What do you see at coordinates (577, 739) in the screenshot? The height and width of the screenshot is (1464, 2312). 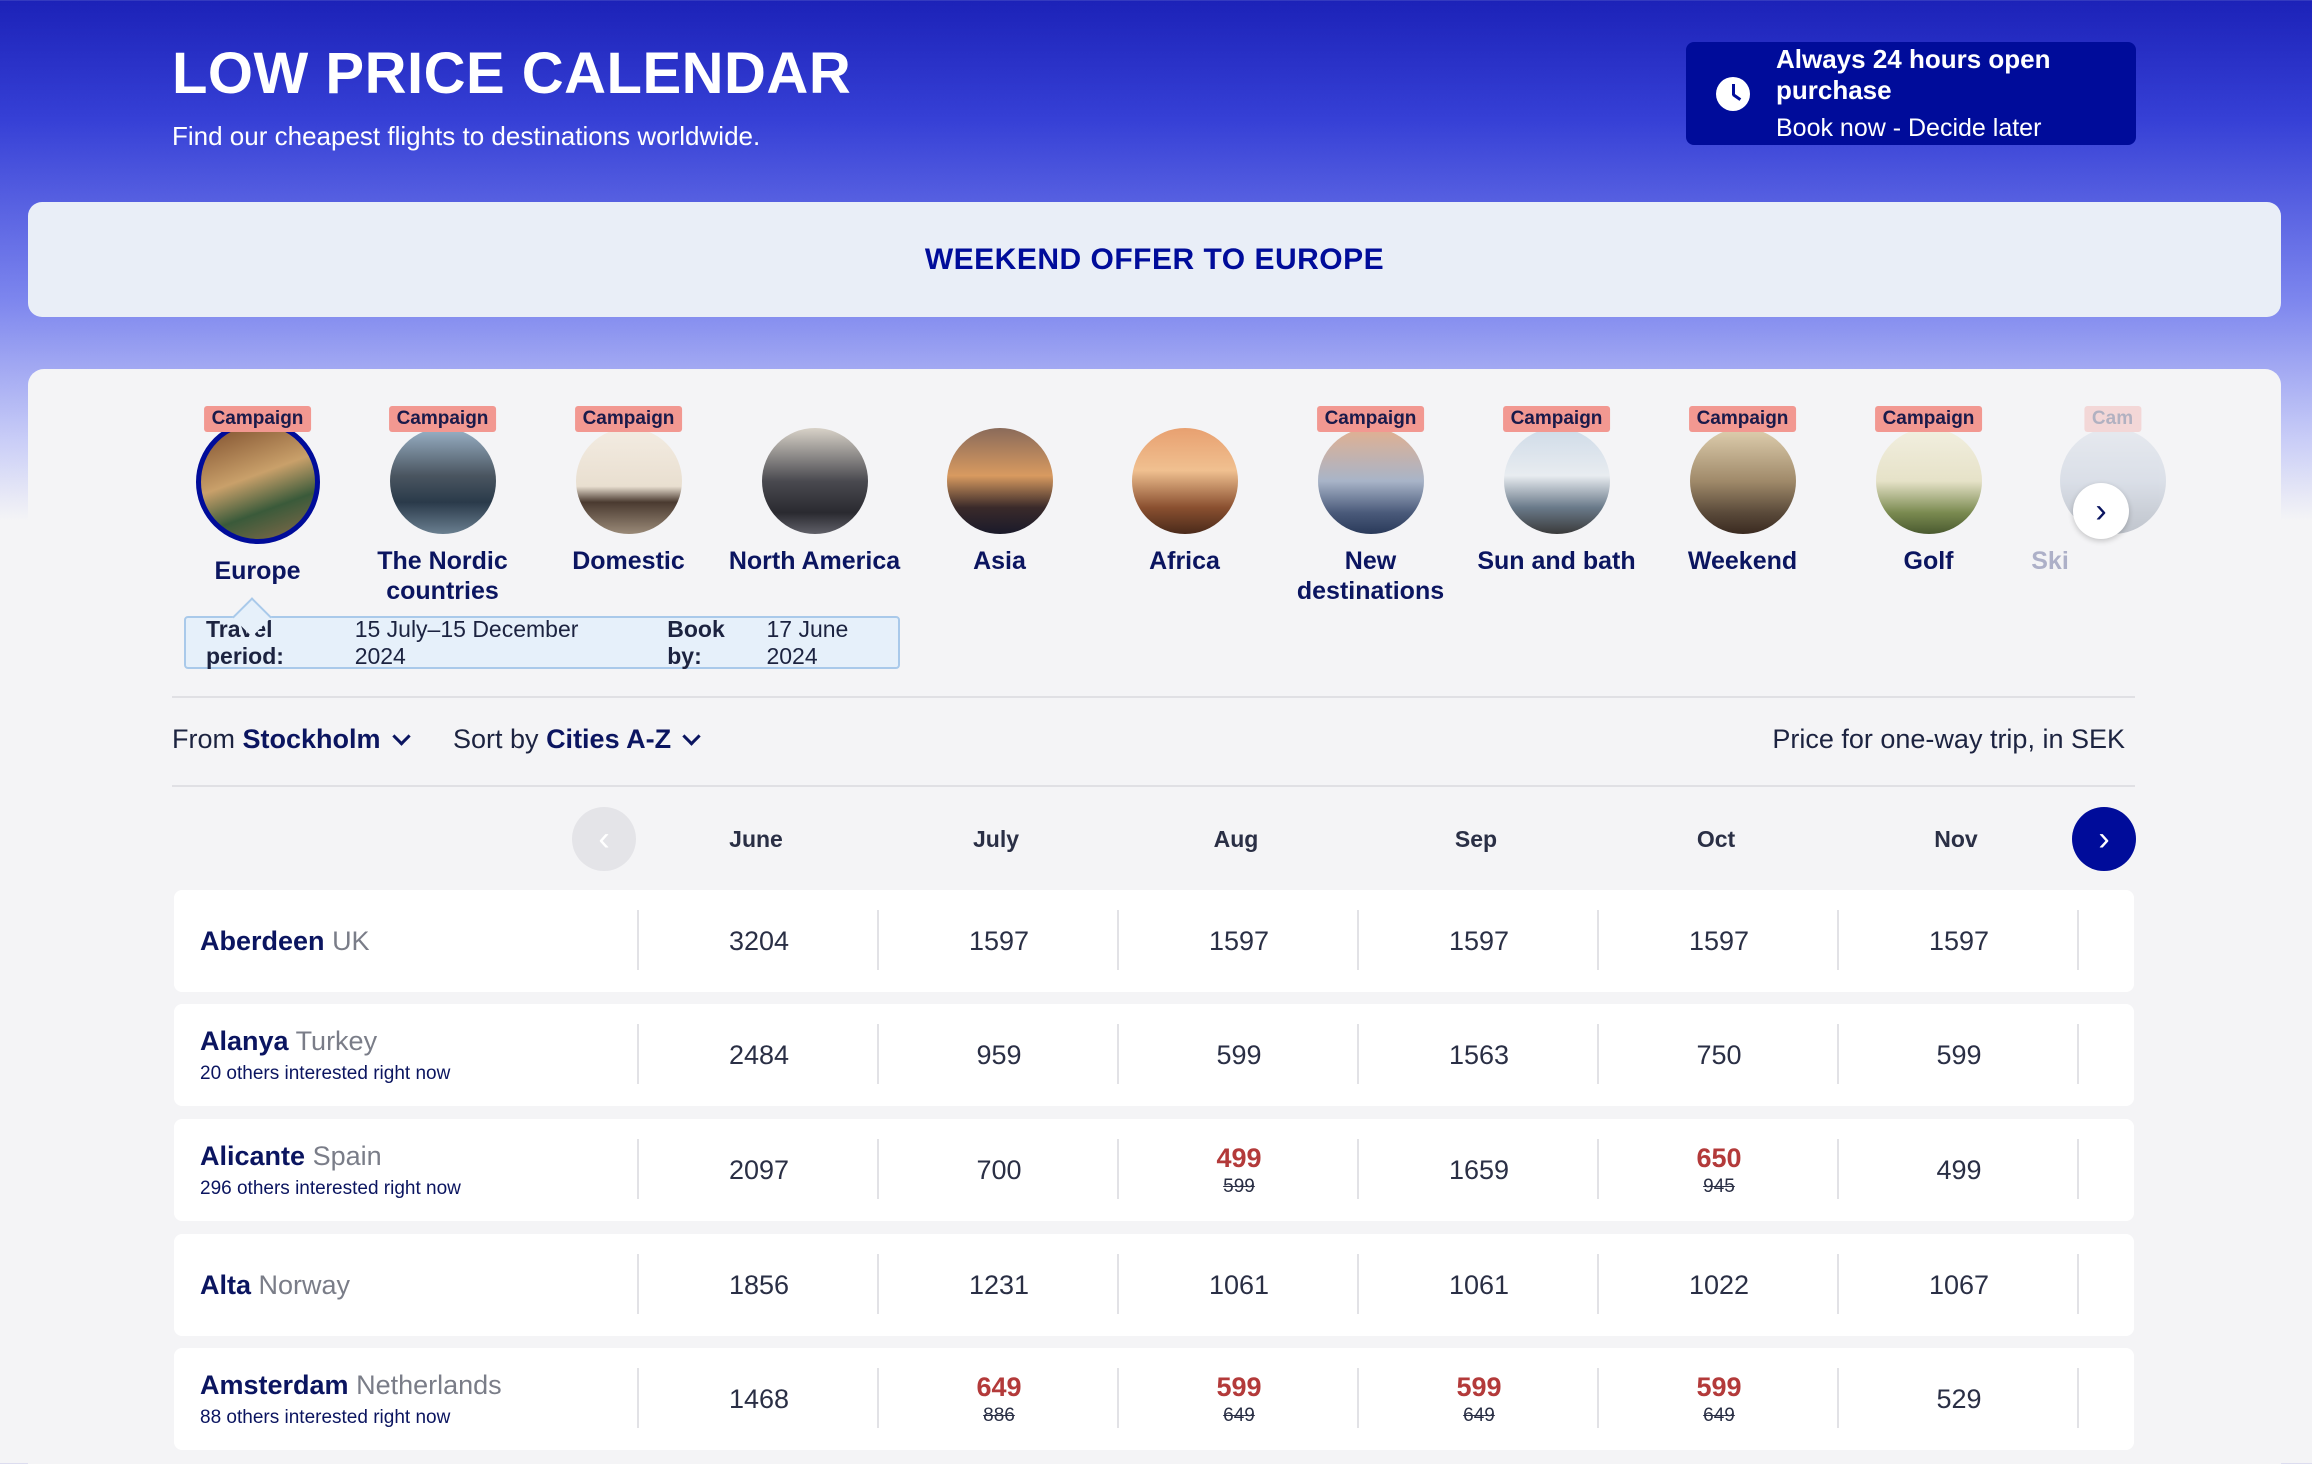 I see `sort-dropdown: Sort by Cities A-Z` at bounding box center [577, 739].